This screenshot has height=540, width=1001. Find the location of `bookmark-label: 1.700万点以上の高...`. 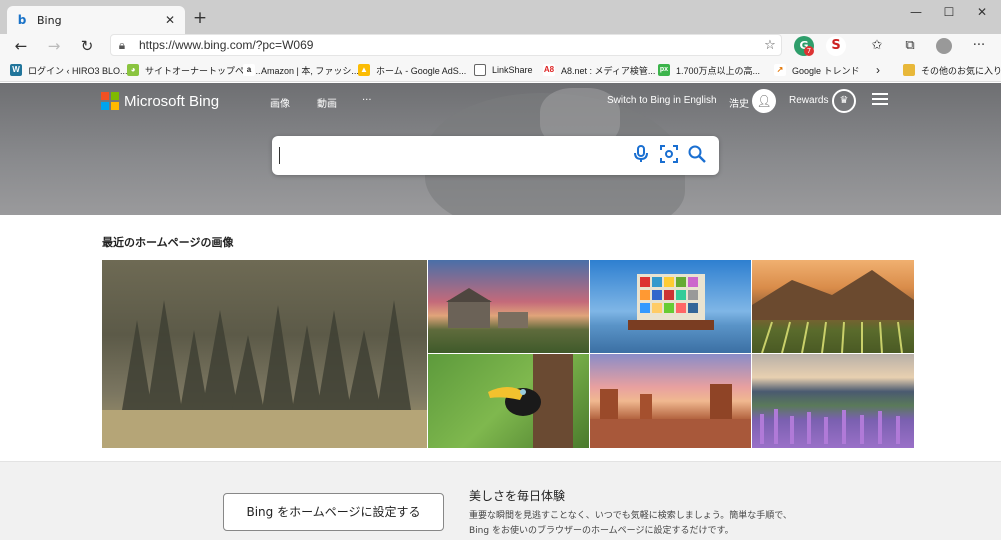

bookmark-label: 1.700万点以上の高... is located at coordinates (718, 70).